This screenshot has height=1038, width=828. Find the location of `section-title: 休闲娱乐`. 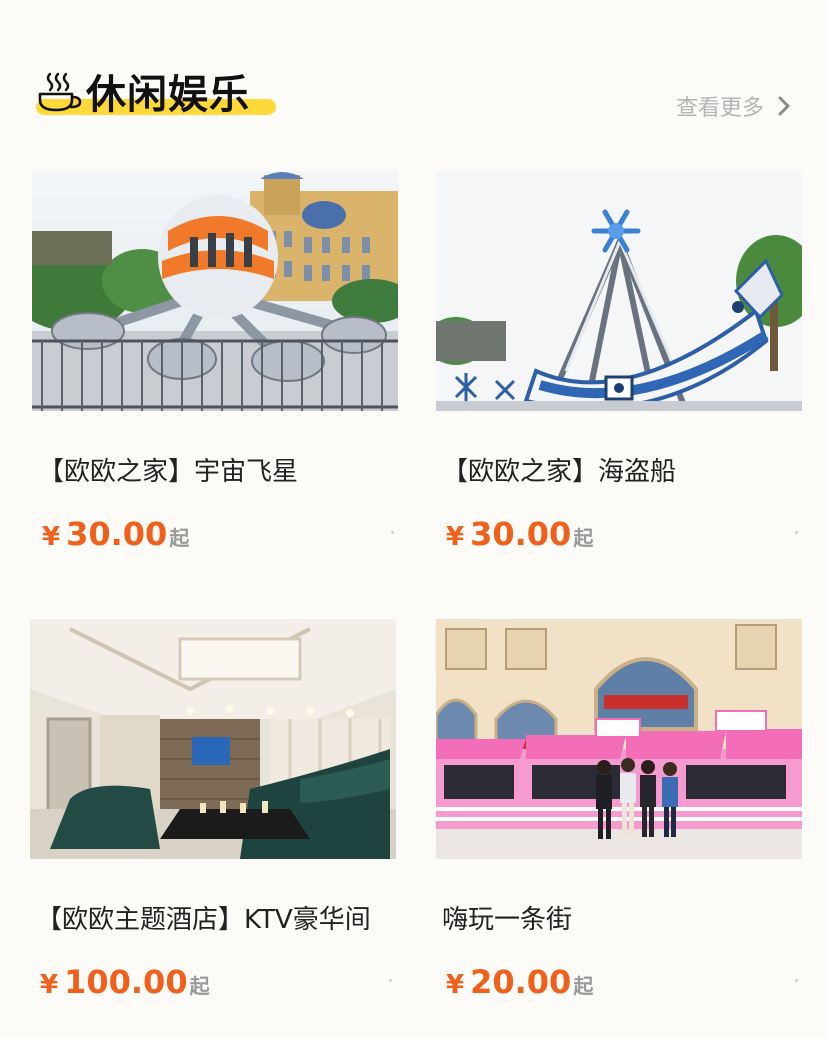

section-title: 休闲娱乐 is located at coordinates (168, 95).